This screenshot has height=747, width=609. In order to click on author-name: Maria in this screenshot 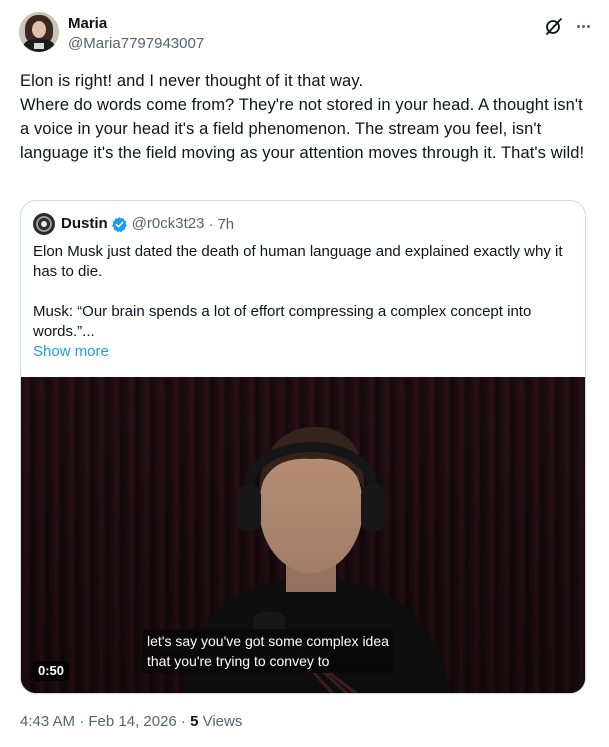, I will do `click(87, 24)`.